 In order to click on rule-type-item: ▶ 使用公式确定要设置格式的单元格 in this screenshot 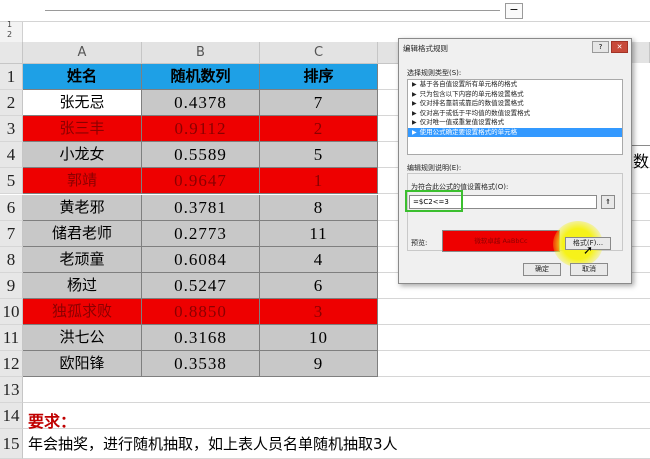, I will do `click(515, 132)`.